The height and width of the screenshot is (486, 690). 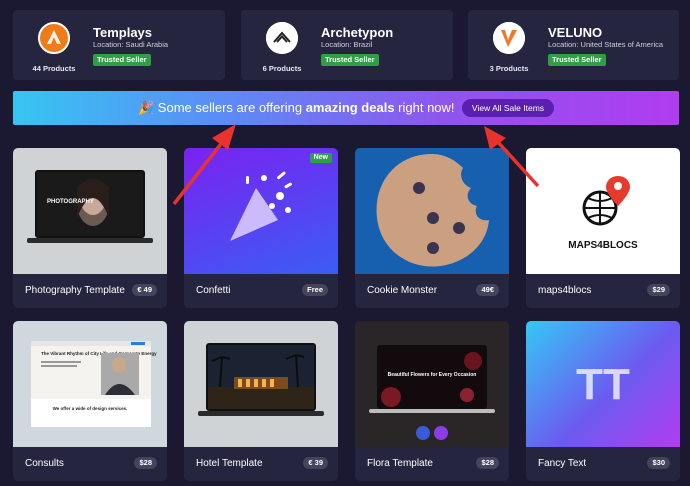 I want to click on product-title: maps4blocs, so click(x=590, y=290).